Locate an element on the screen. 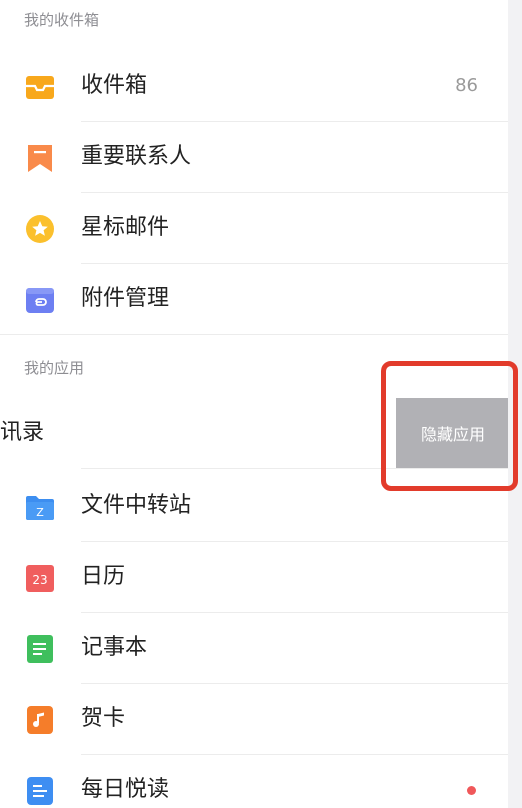 The height and width of the screenshot is (808, 522). svg-text: Z is located at coordinates (40, 512).